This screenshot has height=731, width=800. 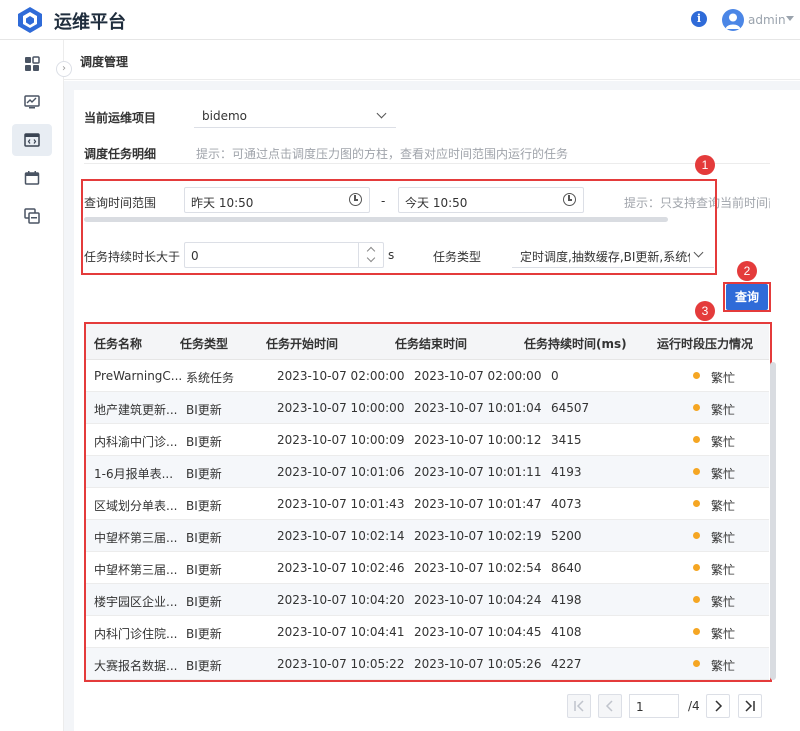 I want to click on avatar, so click(x=733, y=20).